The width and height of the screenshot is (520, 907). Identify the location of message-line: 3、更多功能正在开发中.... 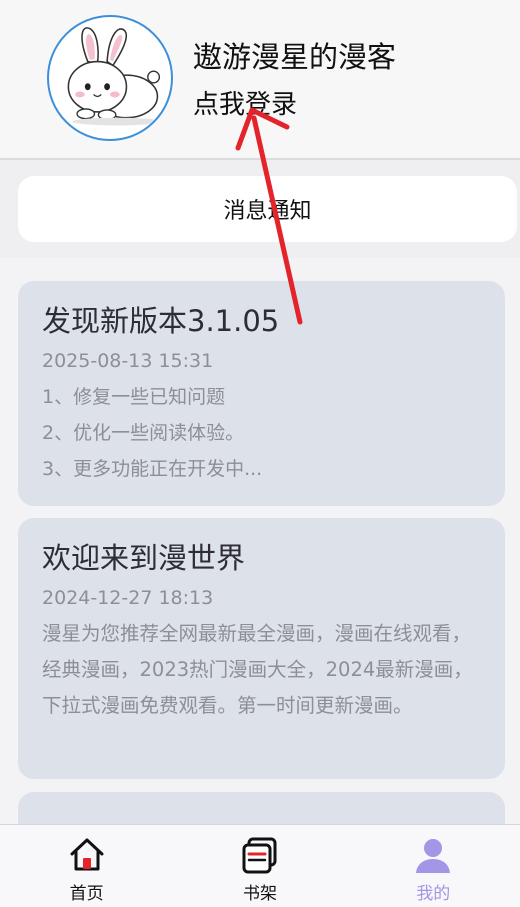
(152, 469).